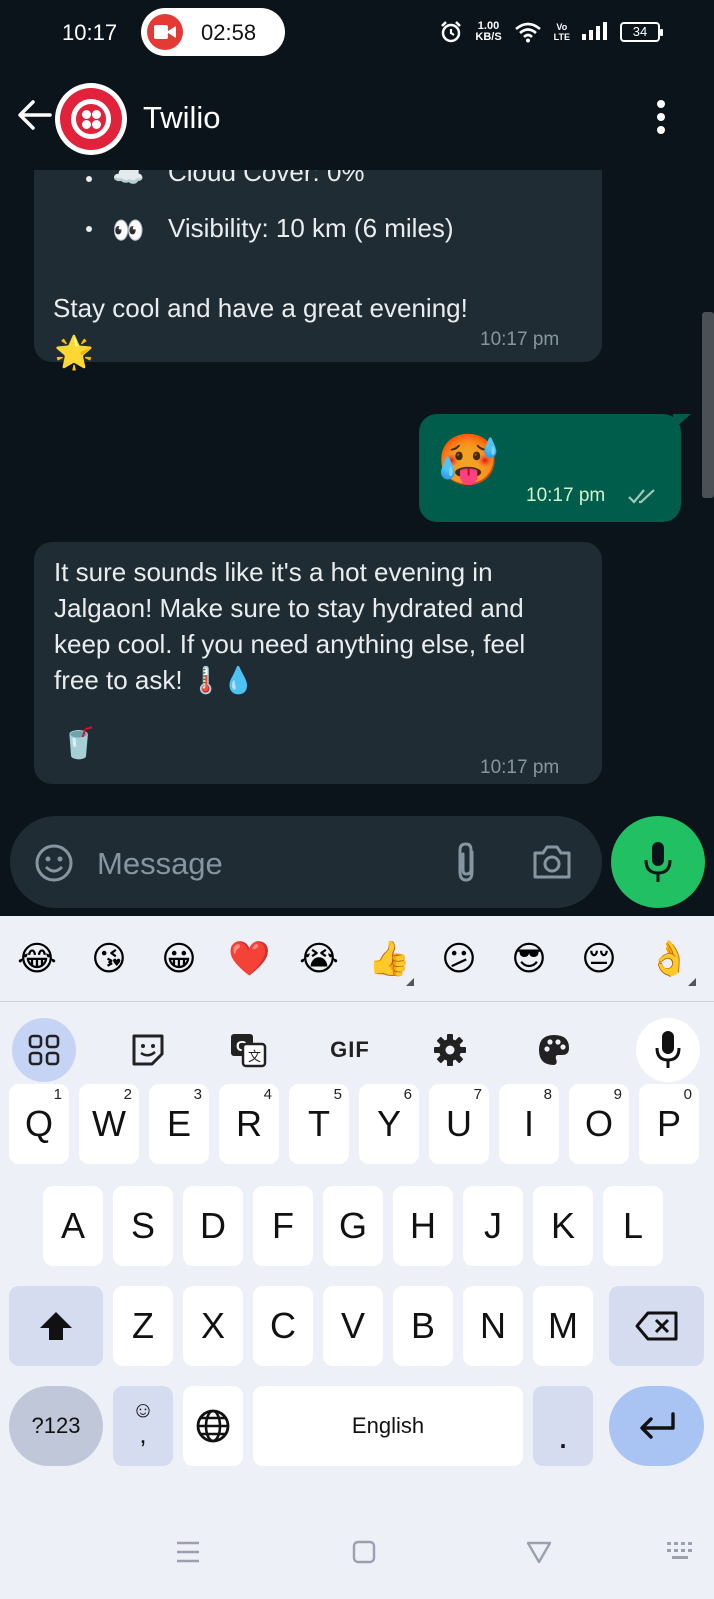 Image resolution: width=714 pixels, height=1599 pixels. Describe the element at coordinates (56, 1426) in the screenshot. I see `symbols-key: ?123` at that location.